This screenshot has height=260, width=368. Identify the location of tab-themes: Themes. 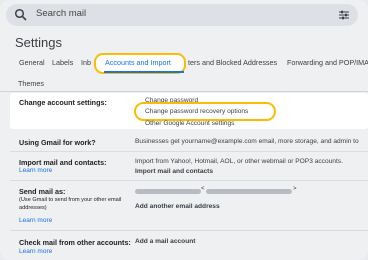
(31, 83).